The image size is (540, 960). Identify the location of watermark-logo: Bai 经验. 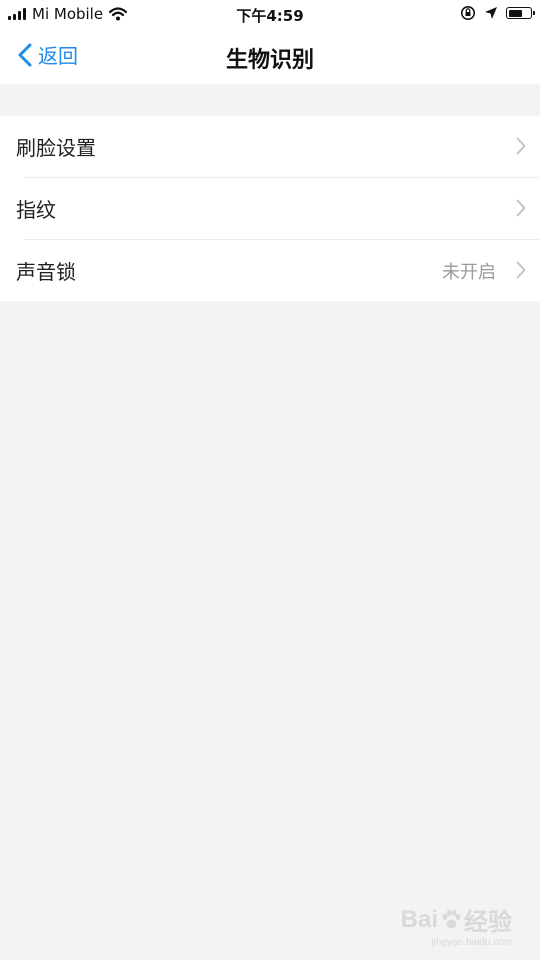
(456, 919).